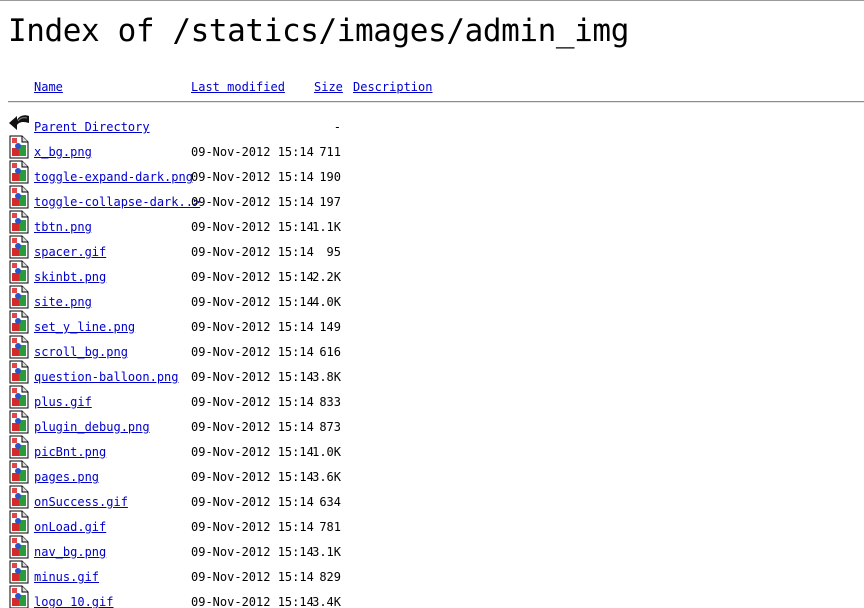 The height and width of the screenshot is (608, 864). I want to click on file-link: onSuccess.gif, so click(81, 502).